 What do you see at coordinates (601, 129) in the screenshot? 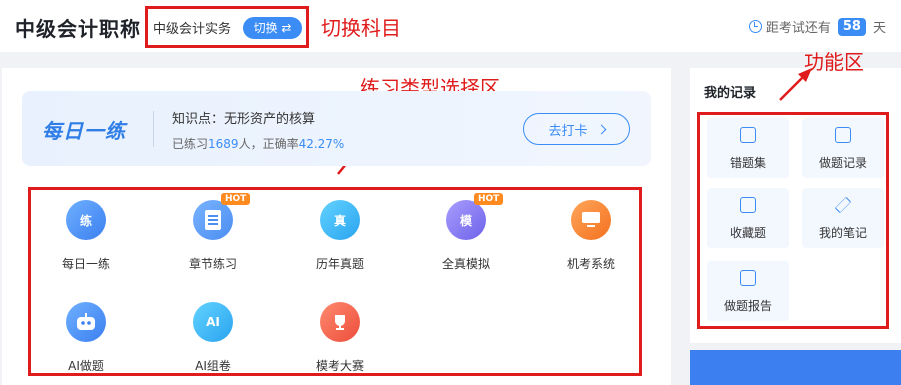
I see `chevron-right-icon` at bounding box center [601, 129].